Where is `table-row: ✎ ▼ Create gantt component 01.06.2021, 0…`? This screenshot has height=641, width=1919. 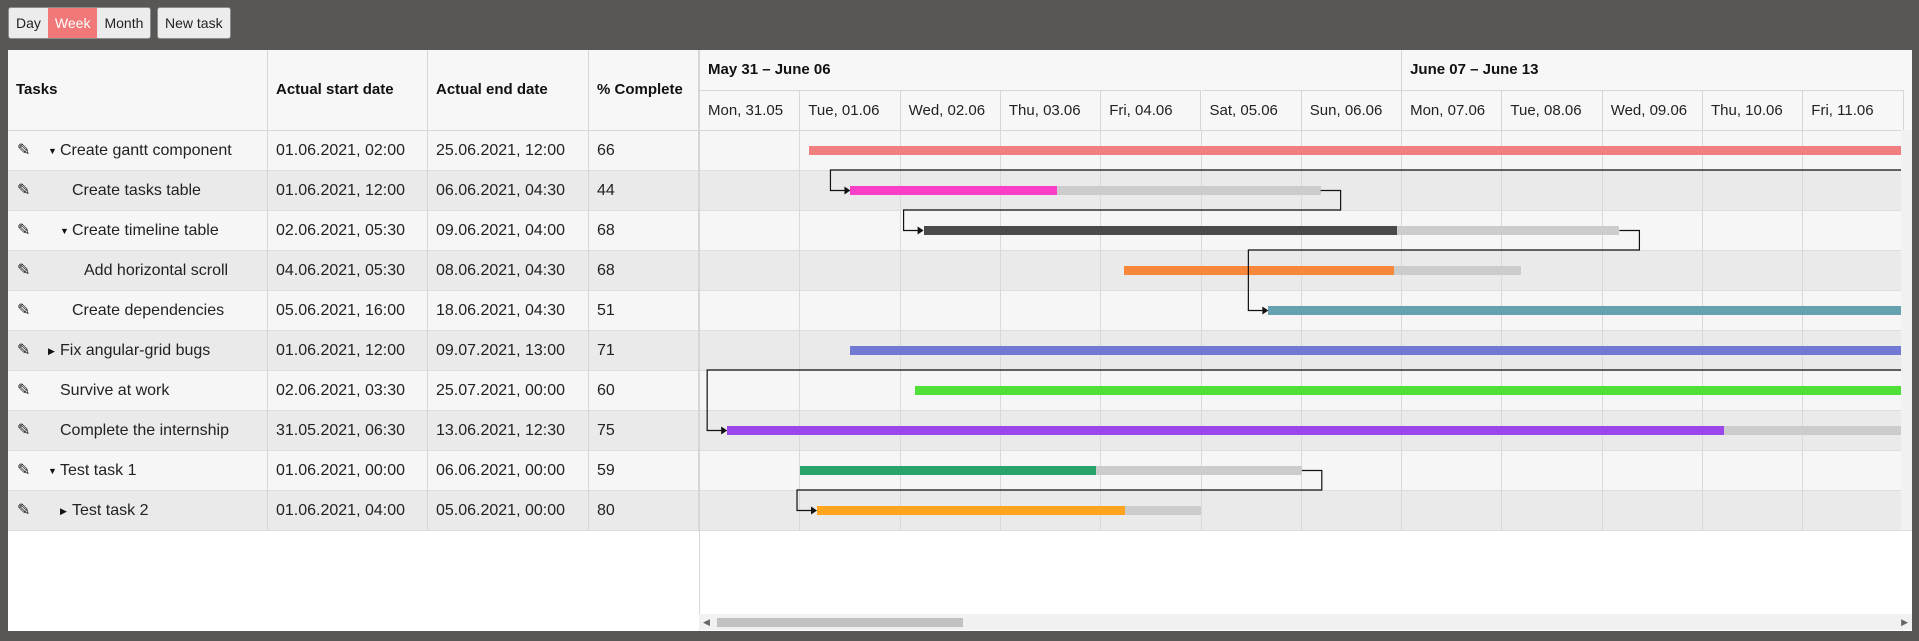 table-row: ✎ ▼ Create gantt component 01.06.2021, 0… is located at coordinates (353, 151).